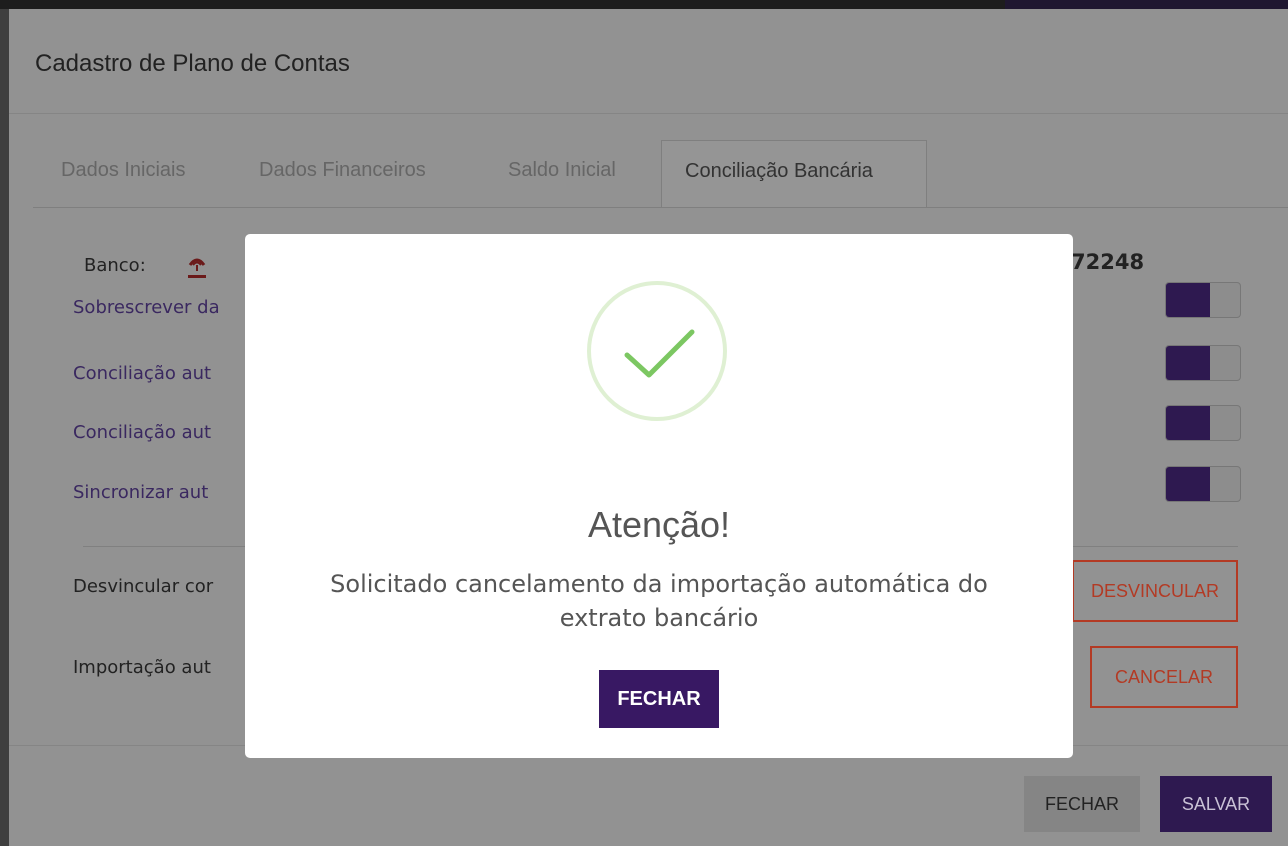 The height and width of the screenshot is (846, 1288). I want to click on importacao-label: Importação aut, so click(142, 667).